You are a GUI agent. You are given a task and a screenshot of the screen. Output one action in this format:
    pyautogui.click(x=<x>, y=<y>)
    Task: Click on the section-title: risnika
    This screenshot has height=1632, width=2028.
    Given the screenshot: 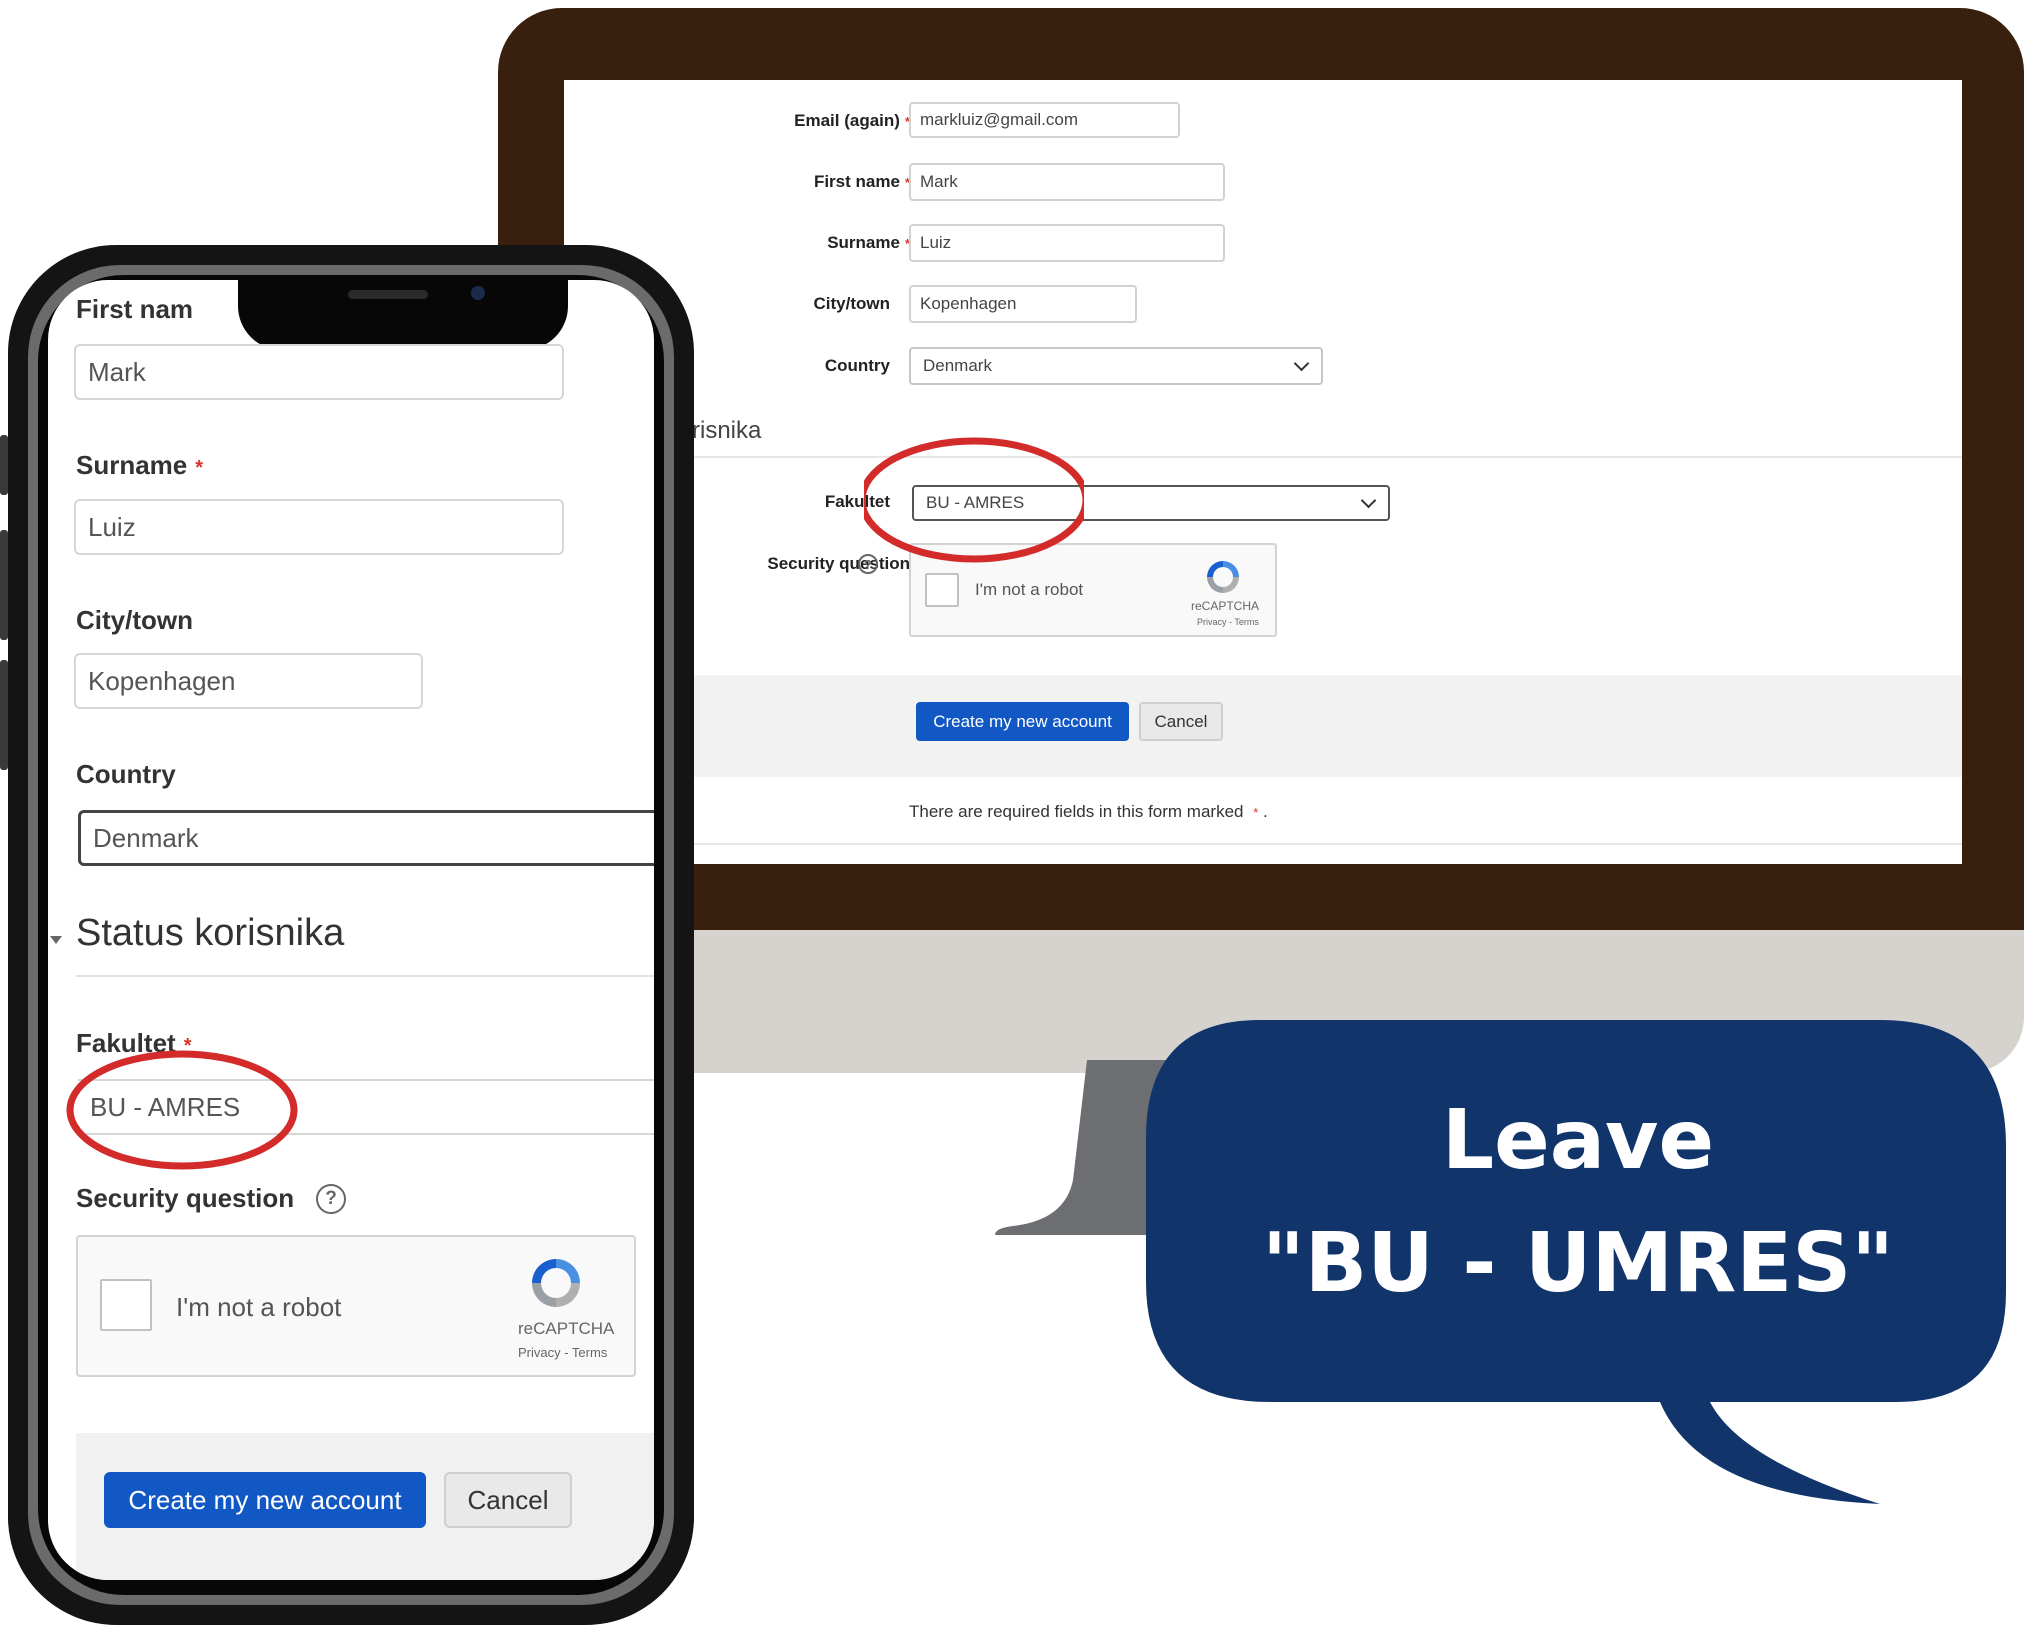 What is the action you would take?
    pyautogui.click(x=727, y=430)
    